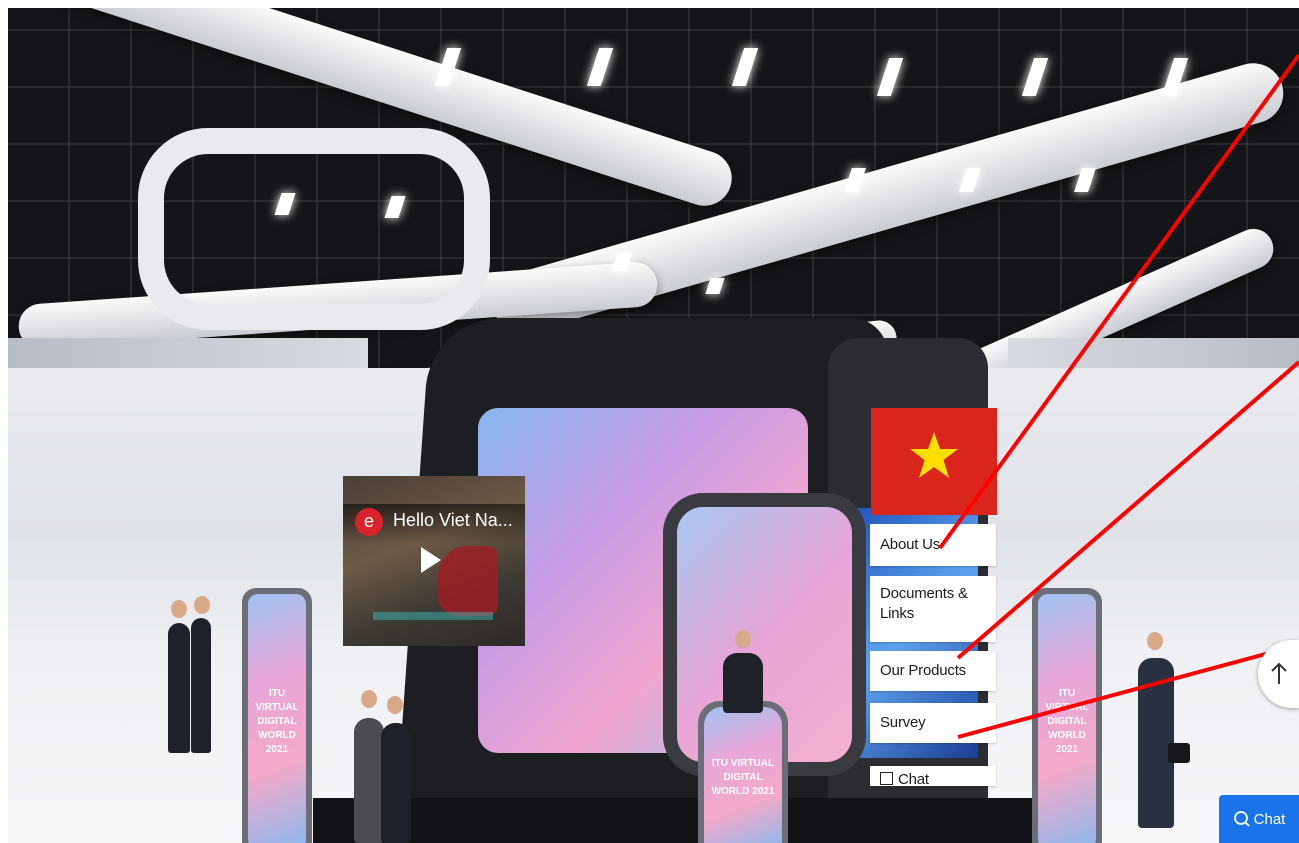  I want to click on ceiling-truss, so click(314, 229).